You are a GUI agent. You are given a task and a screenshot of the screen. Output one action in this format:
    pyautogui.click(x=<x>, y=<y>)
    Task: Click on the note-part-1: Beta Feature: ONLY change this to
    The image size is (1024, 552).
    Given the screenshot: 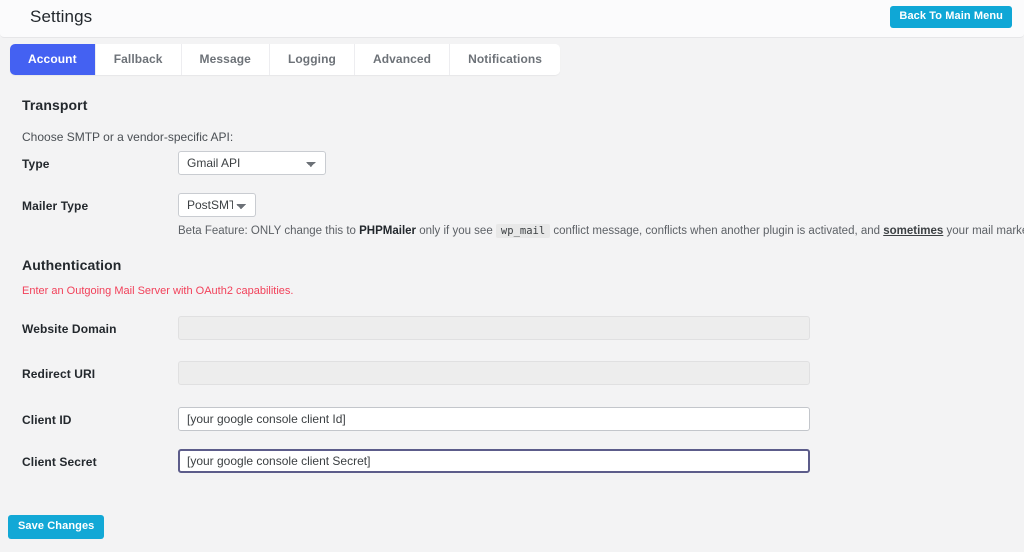 What is the action you would take?
    pyautogui.click(x=269, y=231)
    